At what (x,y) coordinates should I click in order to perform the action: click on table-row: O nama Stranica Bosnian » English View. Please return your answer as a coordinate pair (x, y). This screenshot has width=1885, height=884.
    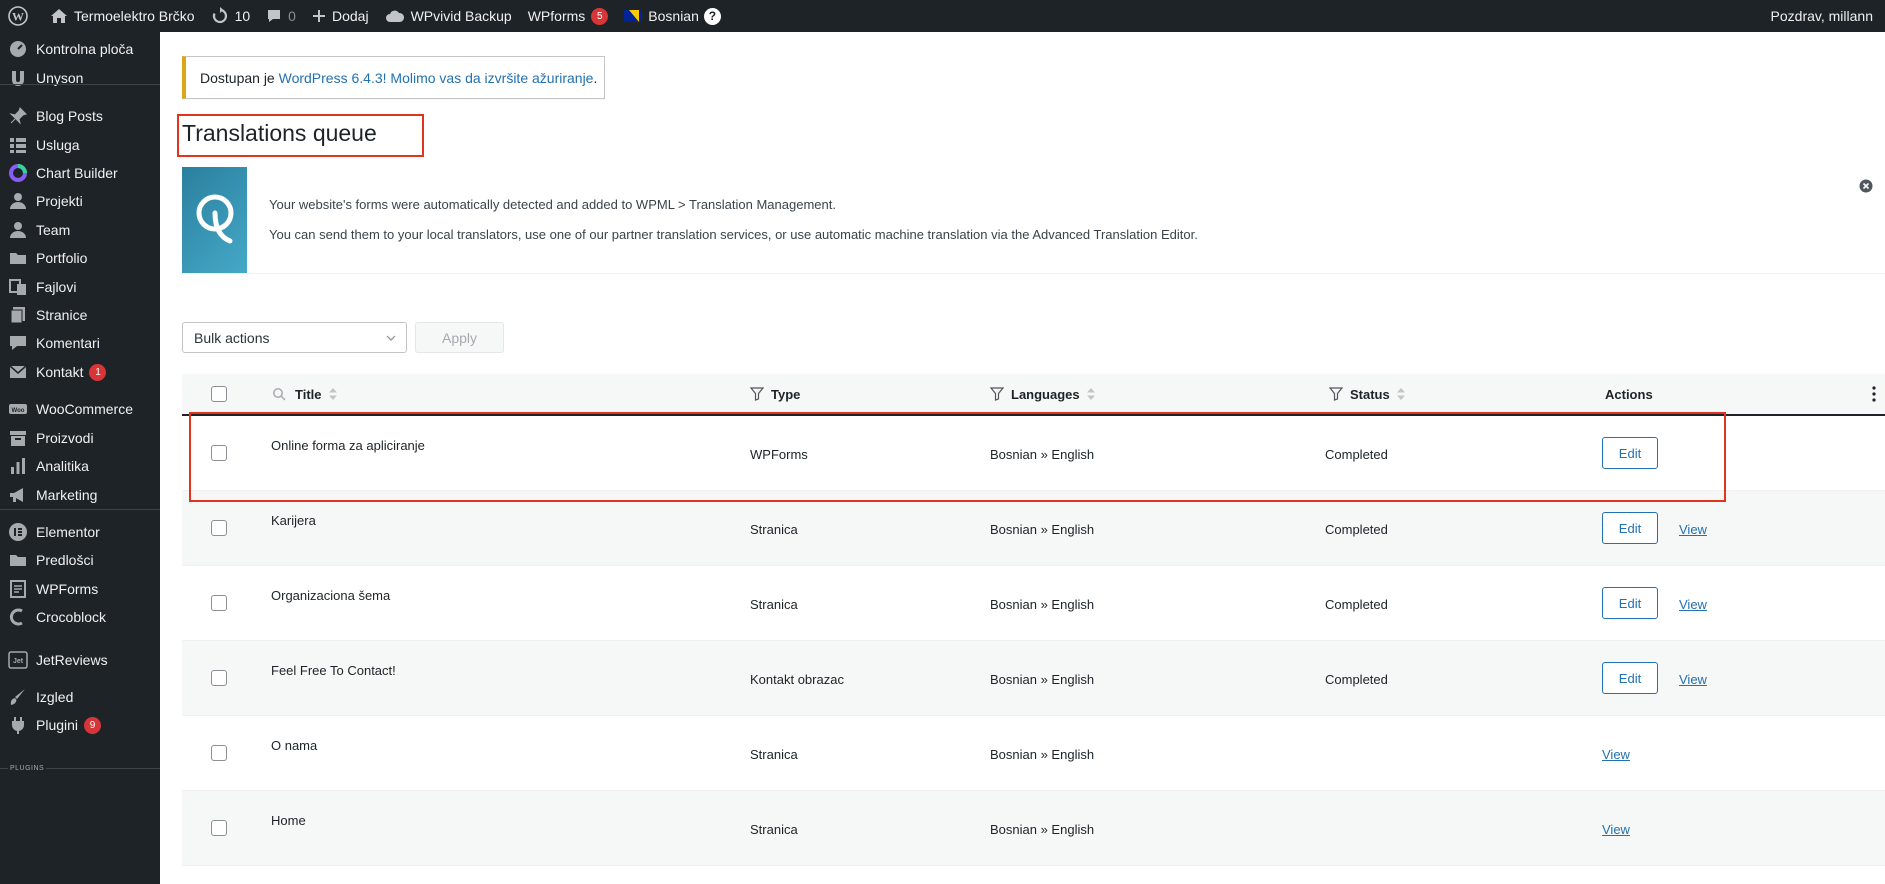
    Looking at the image, I should click on (1033, 753).